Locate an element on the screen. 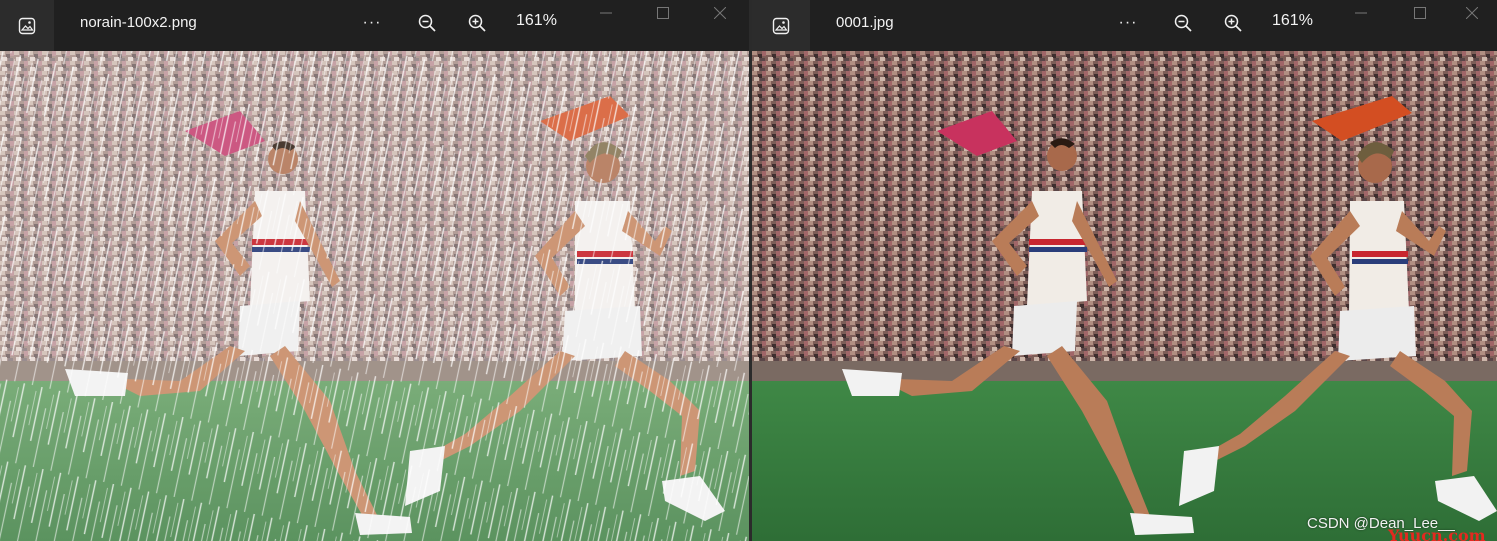  right-zoom-level: 161% is located at coordinates (1292, 21).